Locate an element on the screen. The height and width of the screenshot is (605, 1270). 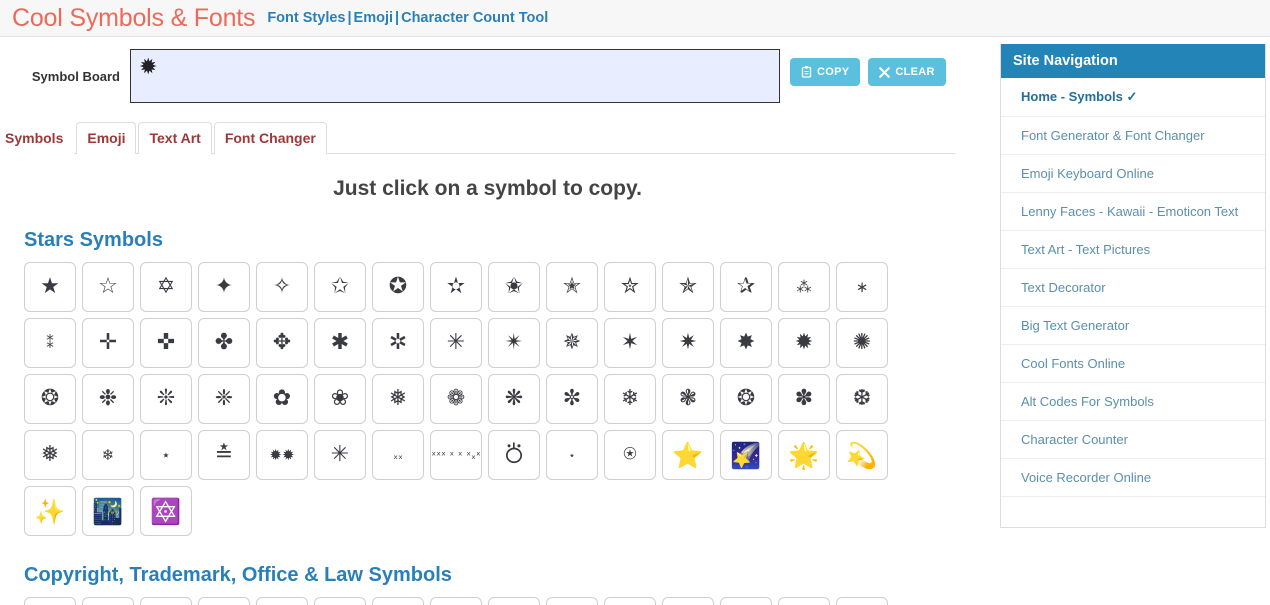
symbol-cell: ℗ is located at coordinates (340, 601).